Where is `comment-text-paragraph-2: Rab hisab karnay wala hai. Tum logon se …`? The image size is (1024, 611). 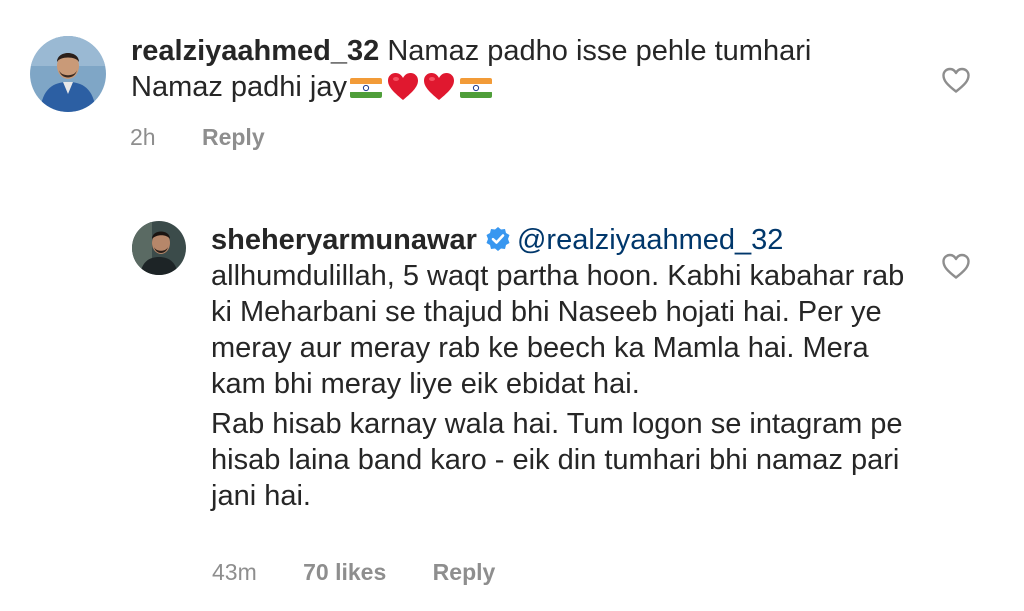 comment-text-paragraph-2: Rab hisab karnay wala hai. Tum logon se … is located at coordinates (557, 460).